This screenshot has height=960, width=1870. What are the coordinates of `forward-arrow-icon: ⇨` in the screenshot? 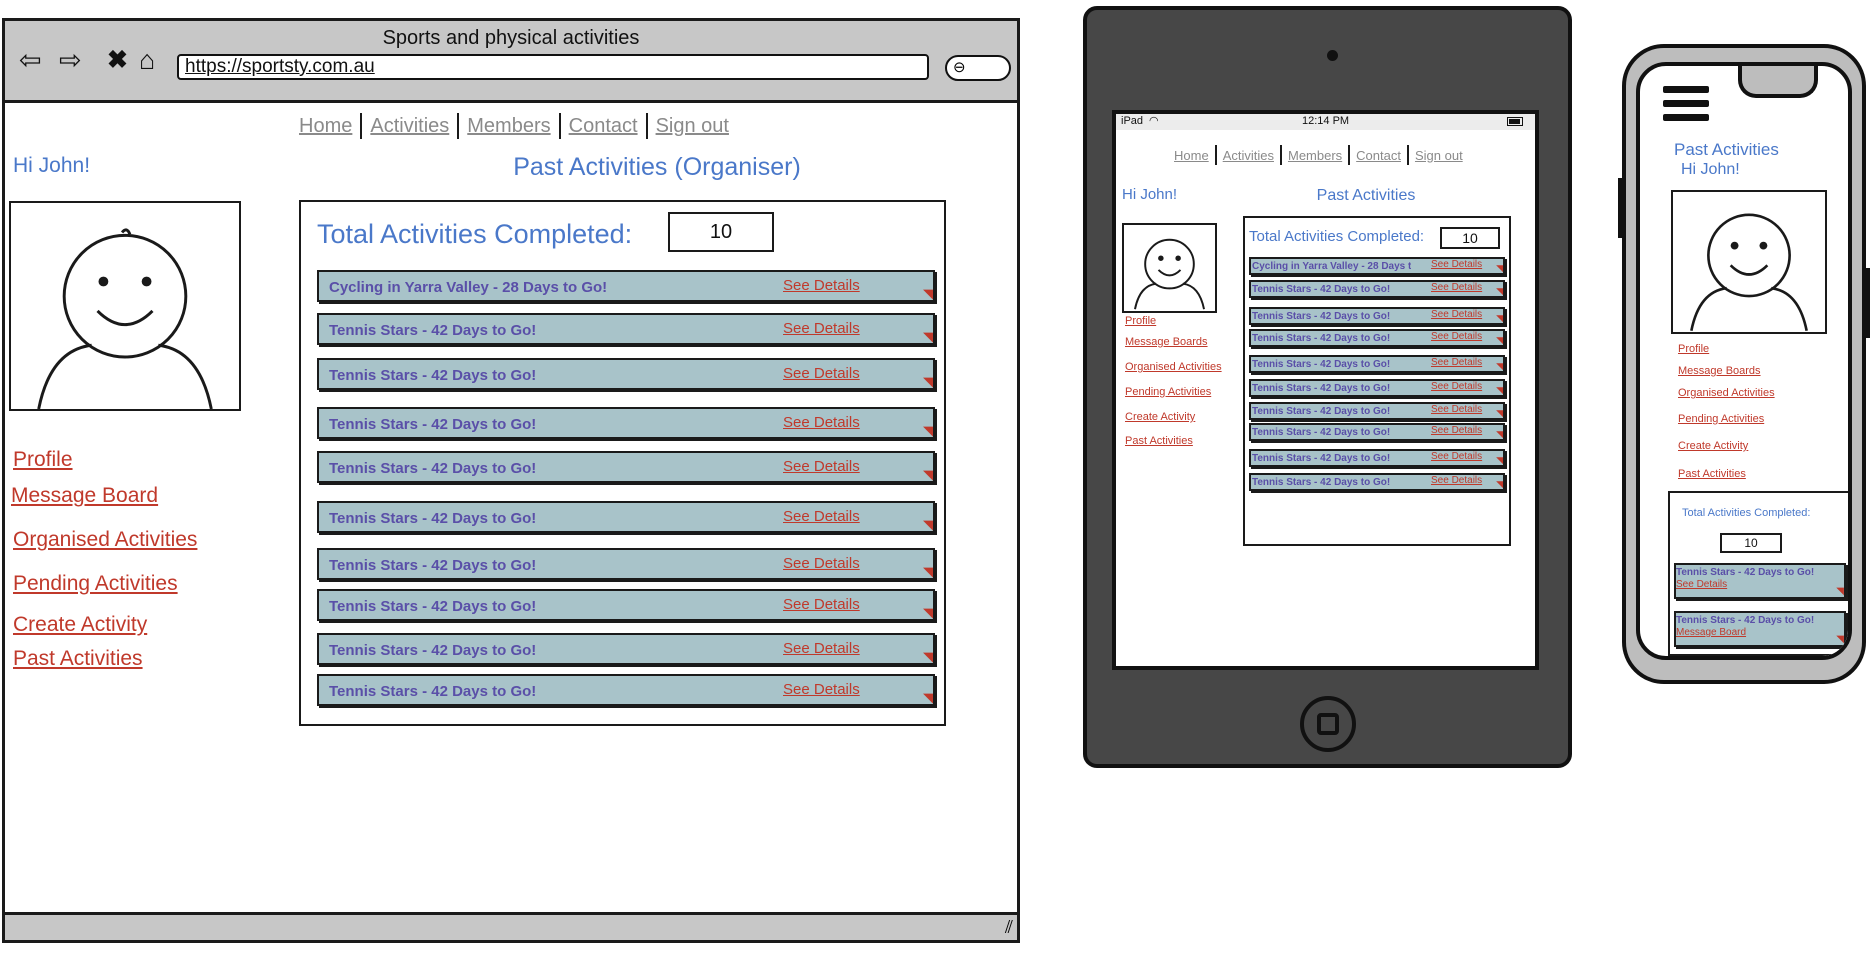 It's located at (70, 60).